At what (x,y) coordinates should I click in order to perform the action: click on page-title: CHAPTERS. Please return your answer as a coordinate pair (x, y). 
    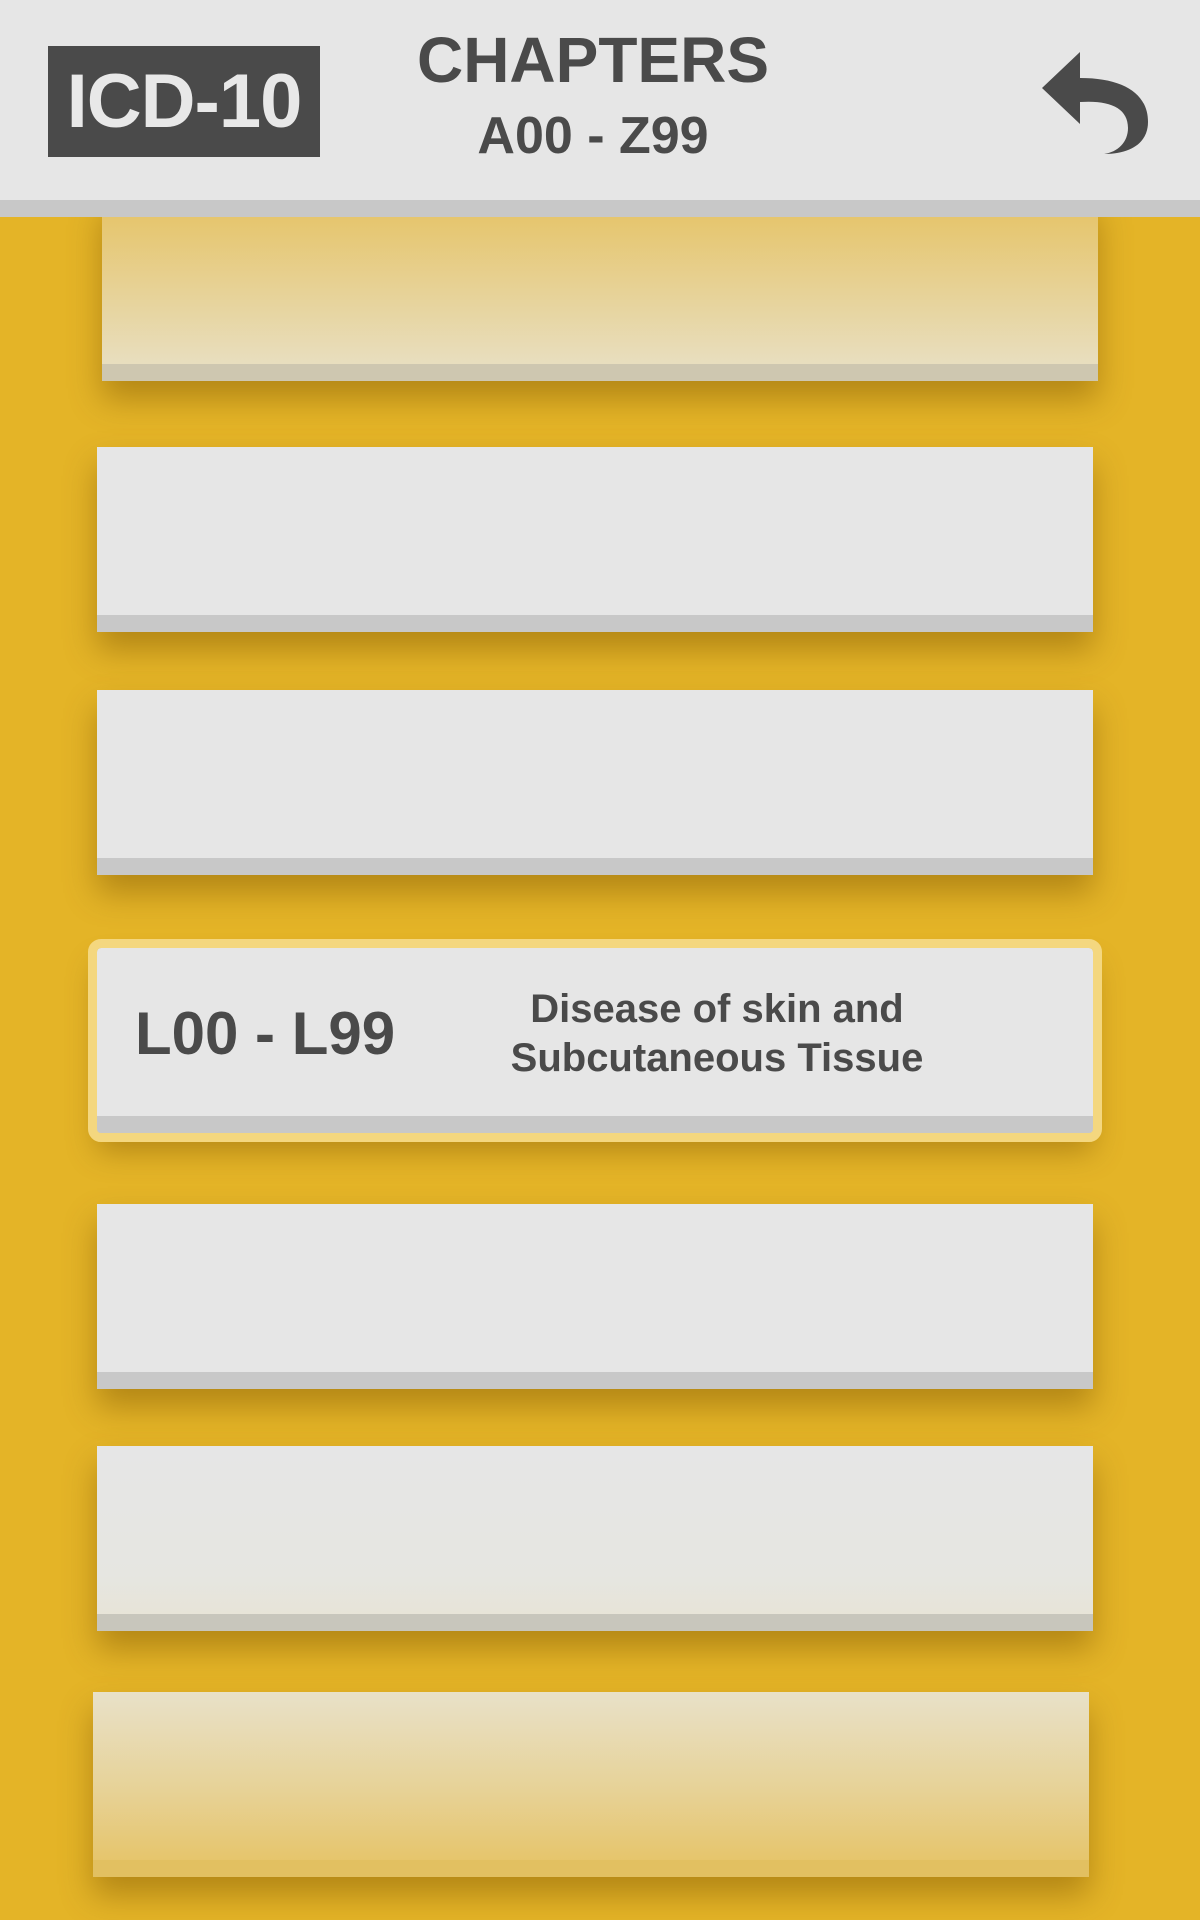
    Looking at the image, I should click on (593, 60).